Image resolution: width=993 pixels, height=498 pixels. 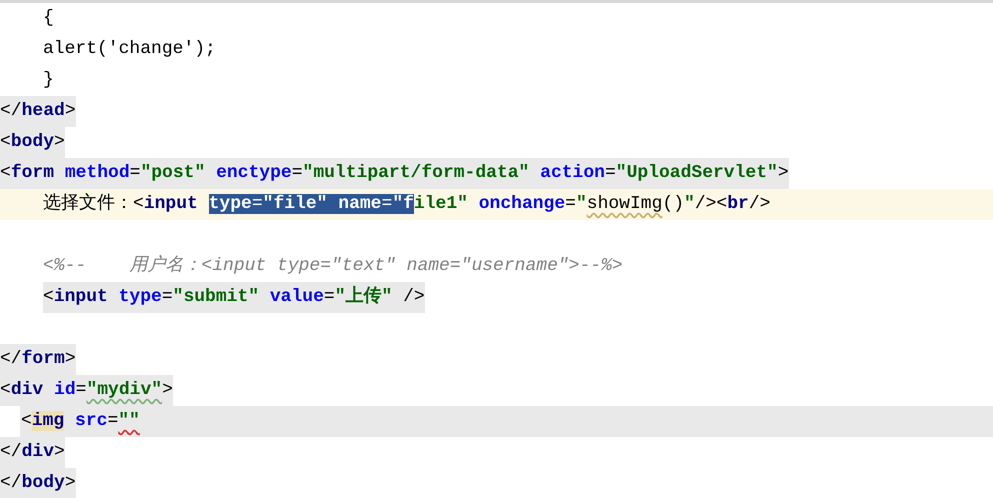 I want to click on code-line: <img src="", so click(x=80, y=421).